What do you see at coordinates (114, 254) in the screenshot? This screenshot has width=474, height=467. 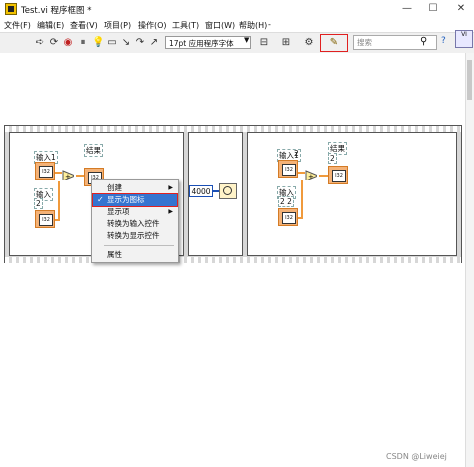 I see `menu-item-label: 属性` at bounding box center [114, 254].